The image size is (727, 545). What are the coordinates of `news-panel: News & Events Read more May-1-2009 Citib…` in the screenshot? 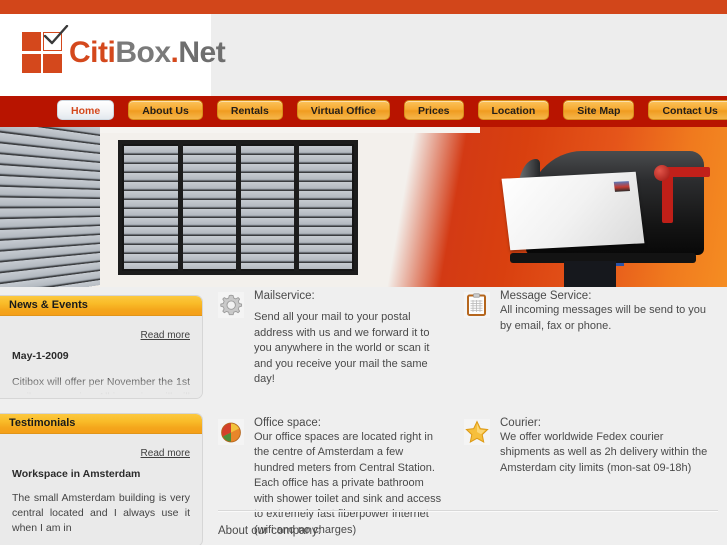 It's located at (101, 347).